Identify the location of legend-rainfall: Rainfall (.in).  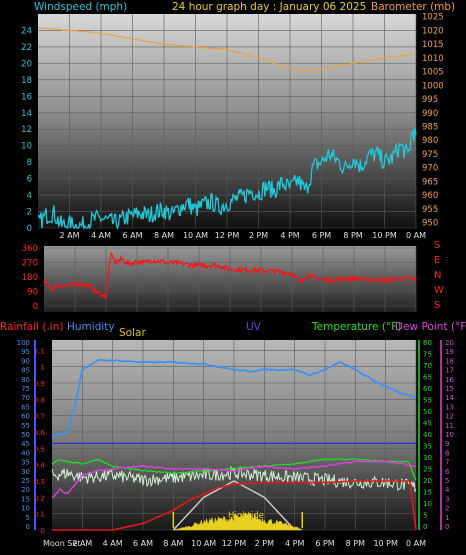
(31, 327).